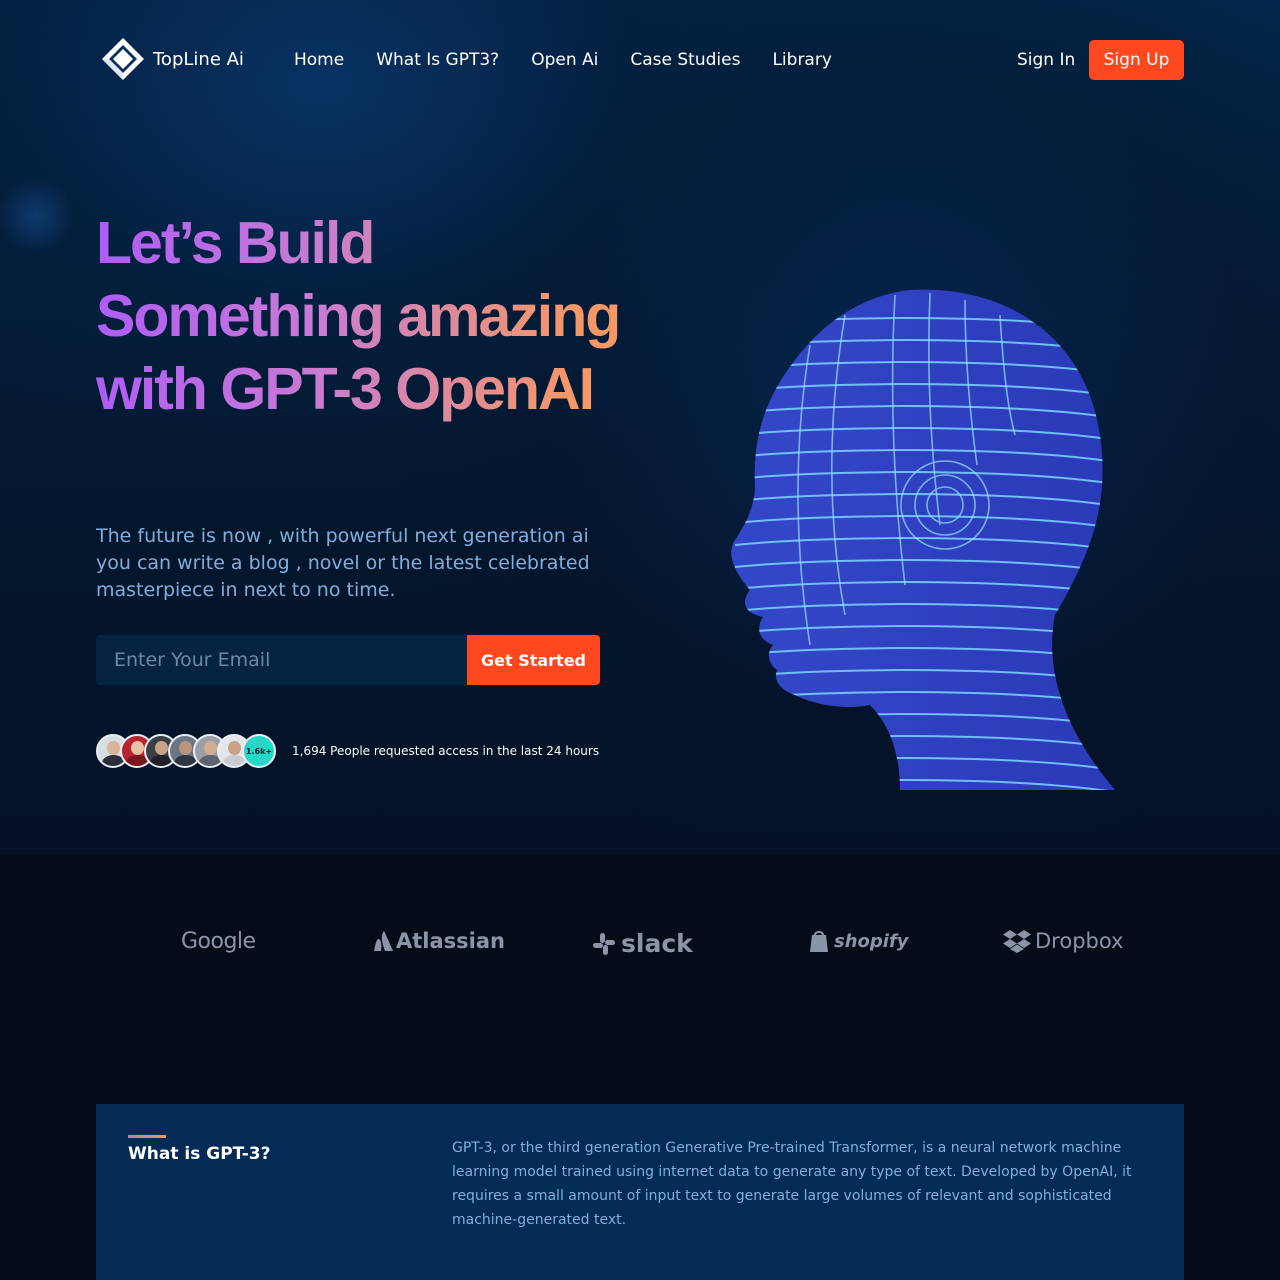 The image size is (1280, 1280). What do you see at coordinates (199, 1154) in the screenshot?
I see `what-is-gpt3-title: What is GPT-3?` at bounding box center [199, 1154].